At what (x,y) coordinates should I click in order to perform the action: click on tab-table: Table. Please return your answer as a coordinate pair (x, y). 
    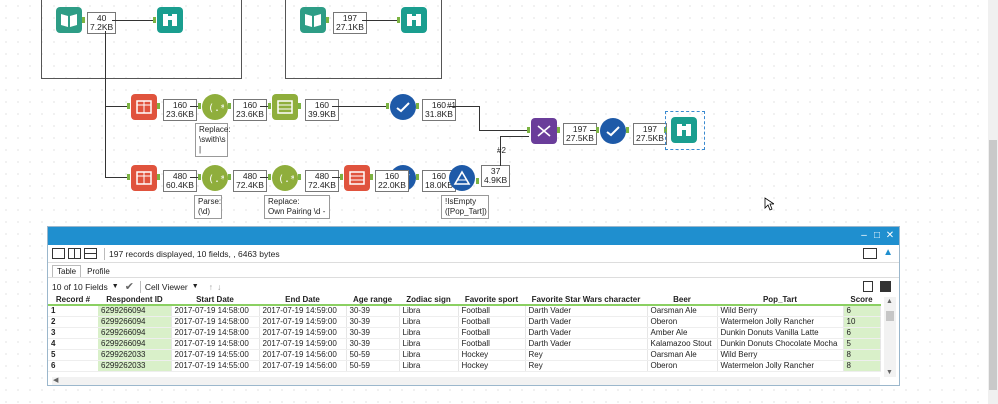
    Looking at the image, I should click on (67, 271).